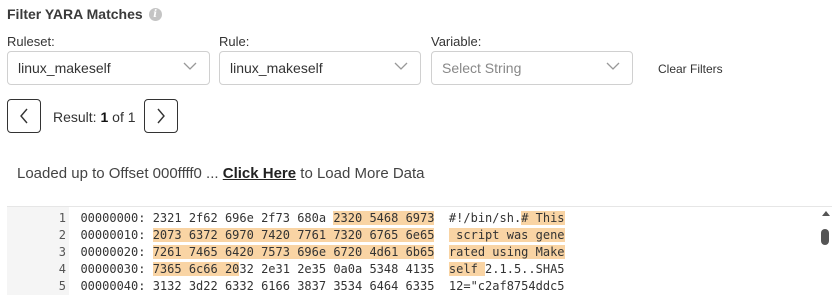 The image size is (838, 295). Describe the element at coordinates (196, 269) in the screenshot. I see `match-highlight: 7365 6c66 20` at that location.